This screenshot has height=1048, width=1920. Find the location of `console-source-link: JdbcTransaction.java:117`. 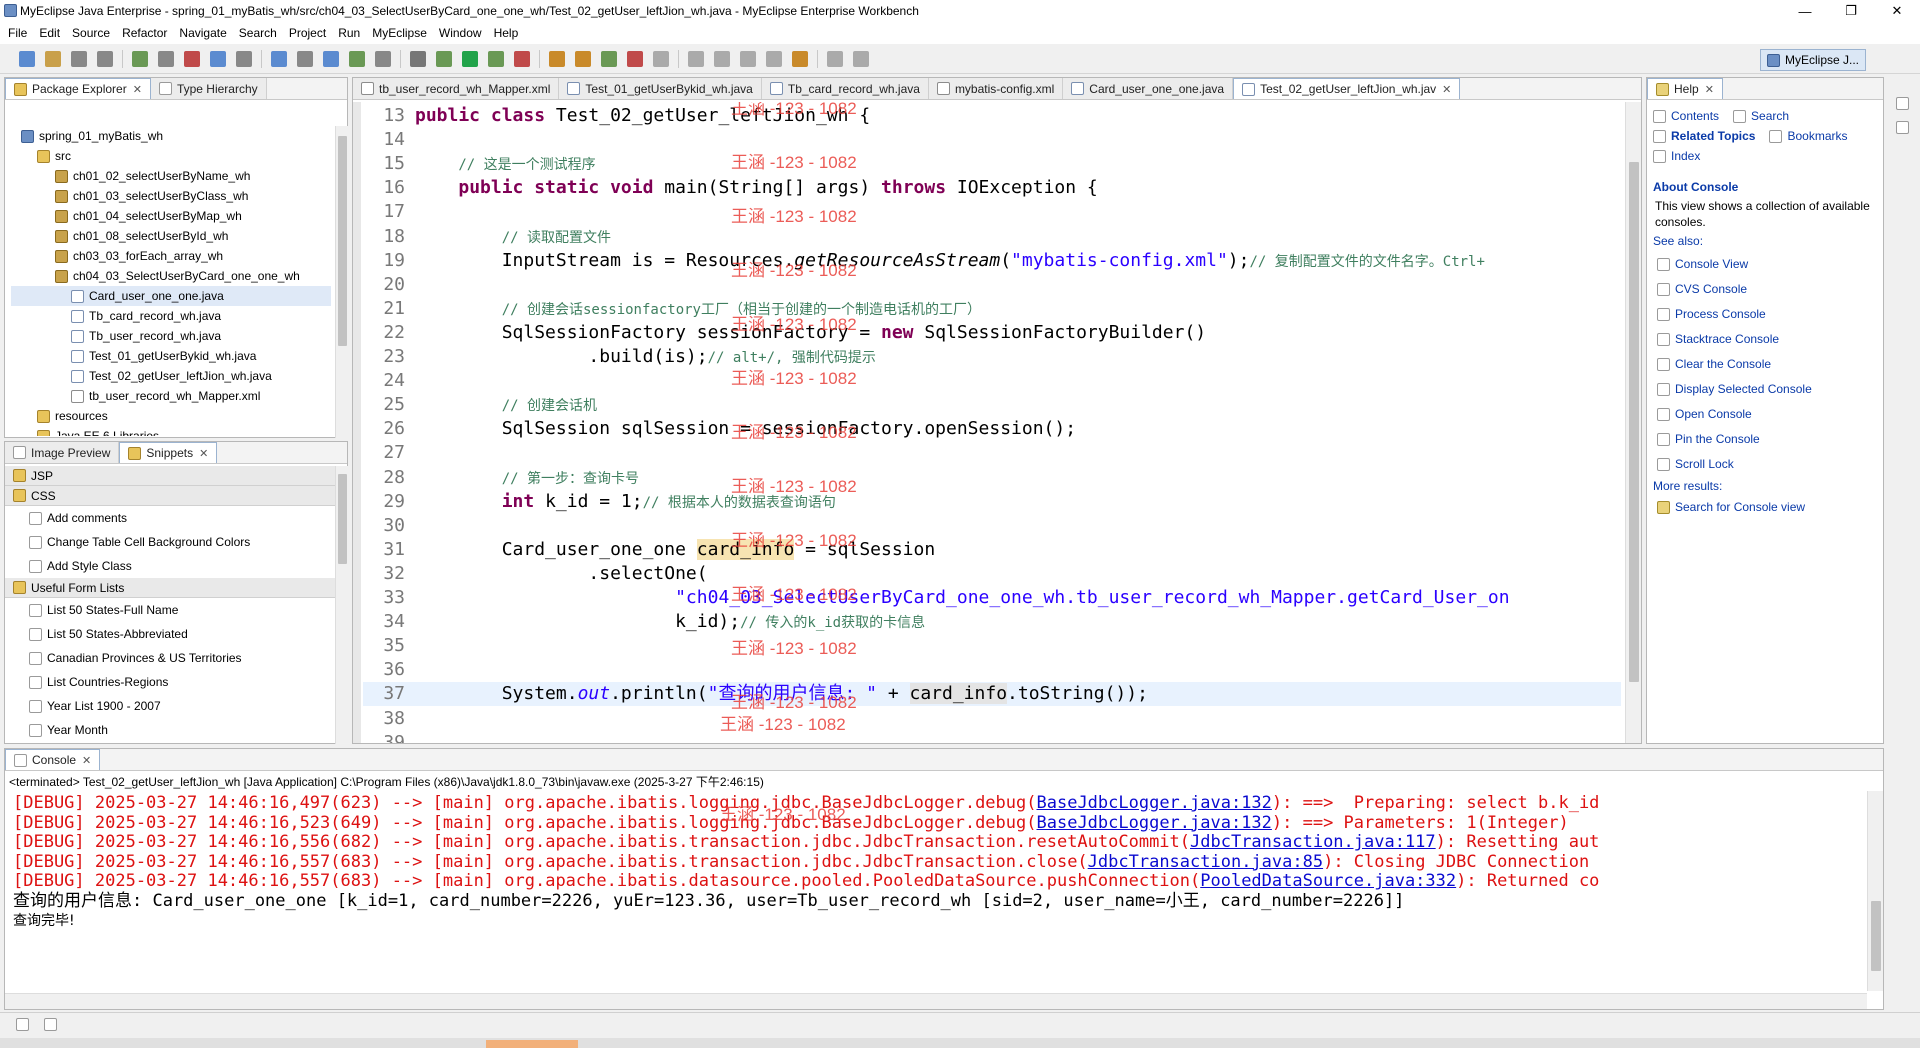

console-source-link: JdbcTransaction.java:117 is located at coordinates (1313, 842).